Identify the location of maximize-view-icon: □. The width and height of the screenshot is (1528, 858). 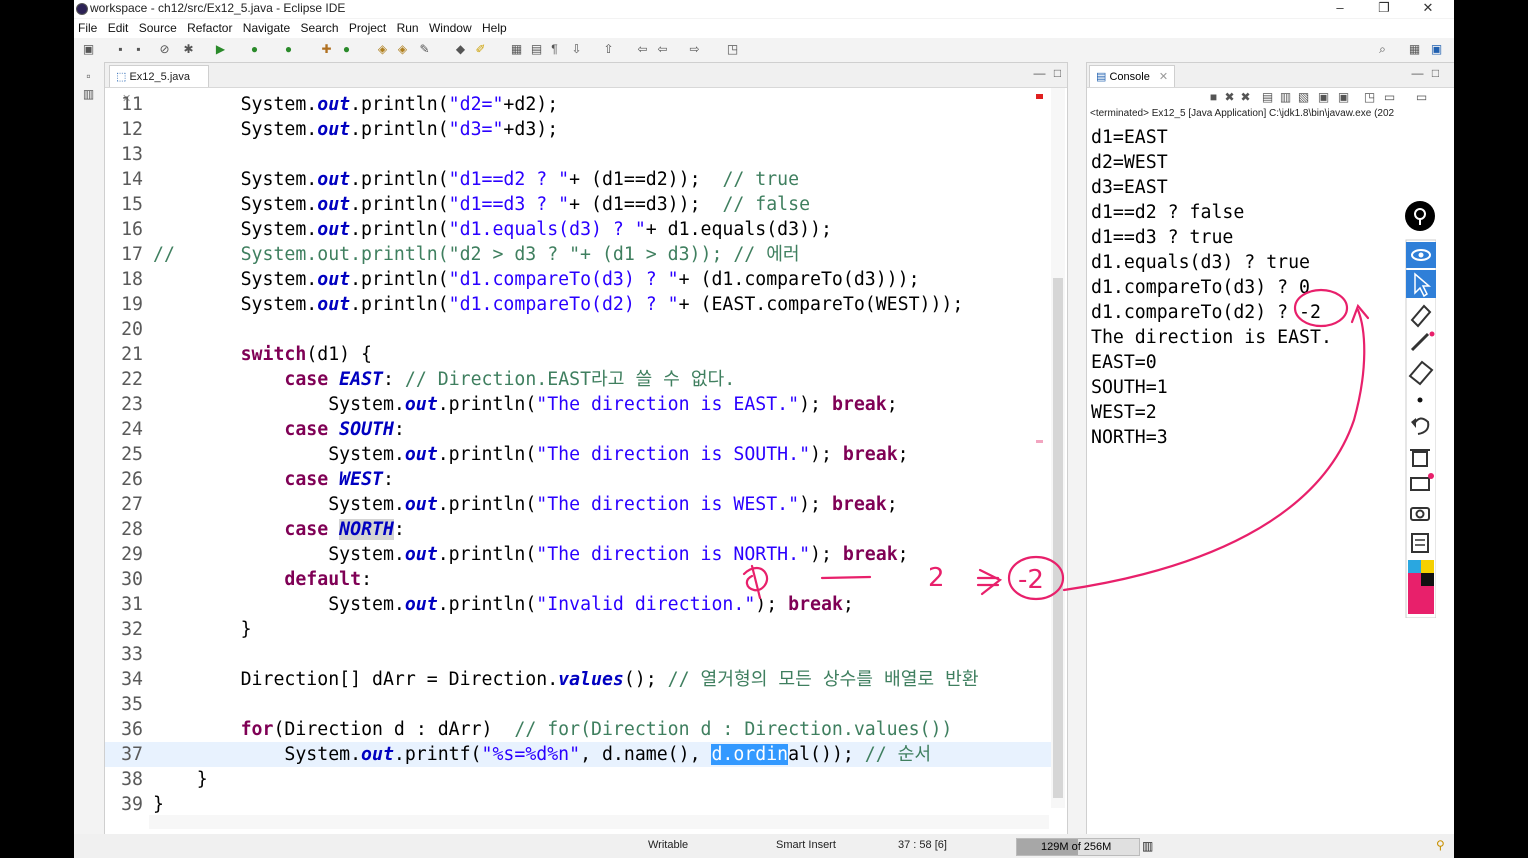
(1057, 73).